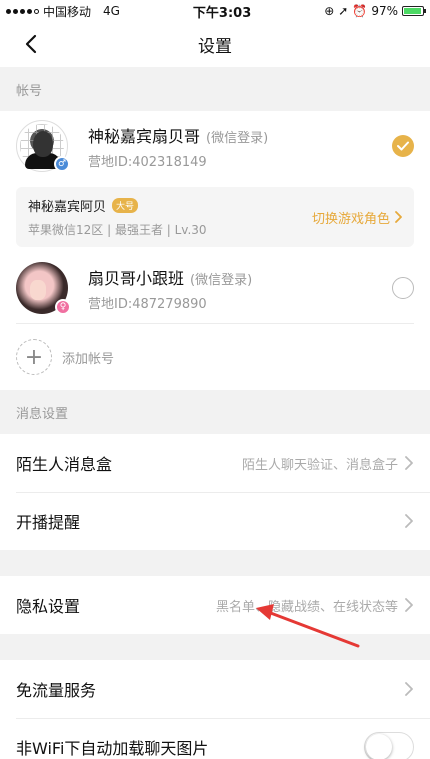 This screenshot has width=430, height=759. I want to click on privacy-settings-item: 隐私设置 黑名单、隐藏战绩、在线状态等, so click(215, 605).